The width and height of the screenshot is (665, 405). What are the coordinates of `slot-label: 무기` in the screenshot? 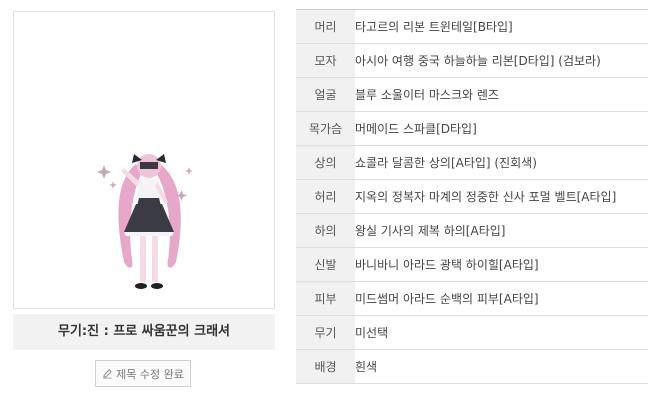 It's located at (325, 332).